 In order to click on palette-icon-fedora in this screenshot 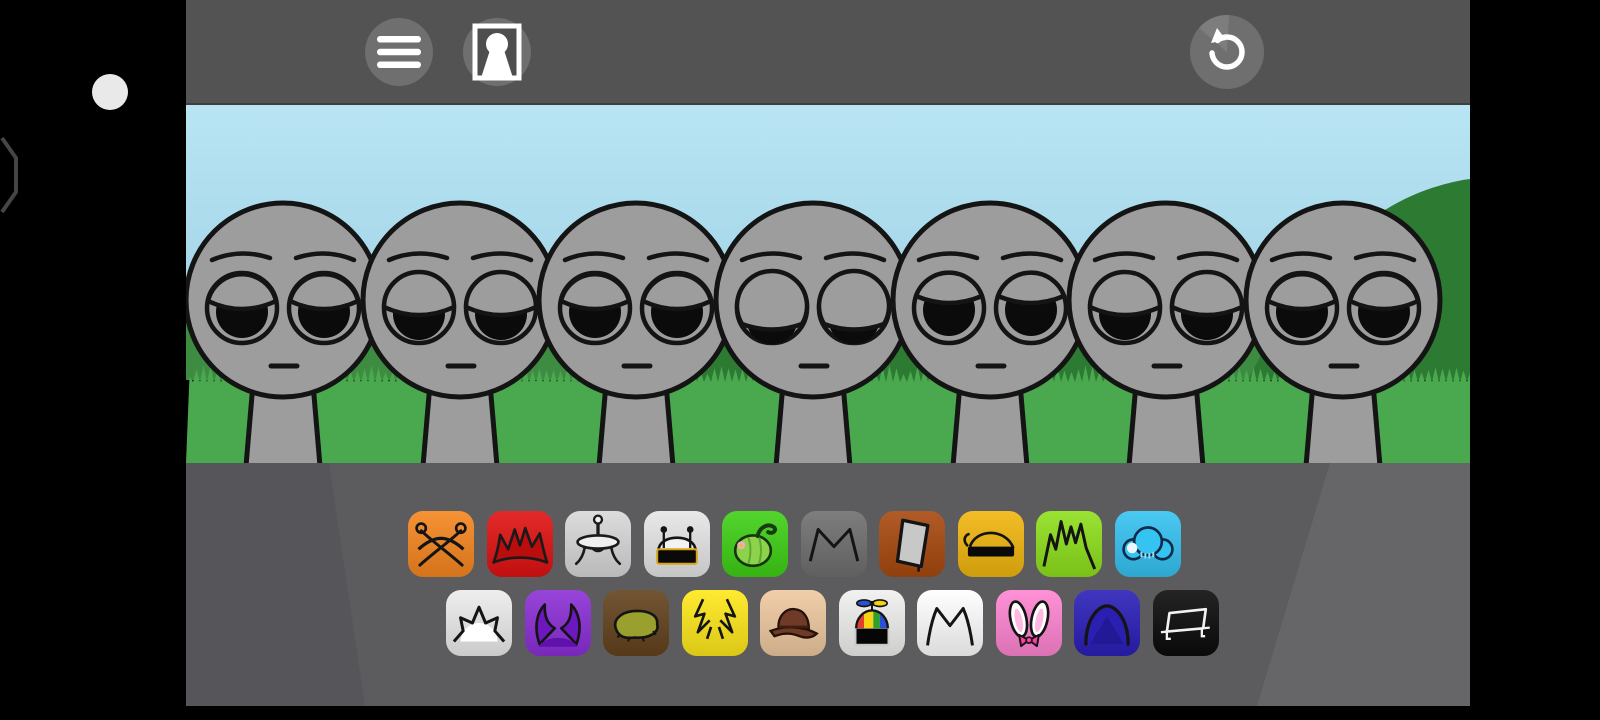, I will do `click(793, 623)`.